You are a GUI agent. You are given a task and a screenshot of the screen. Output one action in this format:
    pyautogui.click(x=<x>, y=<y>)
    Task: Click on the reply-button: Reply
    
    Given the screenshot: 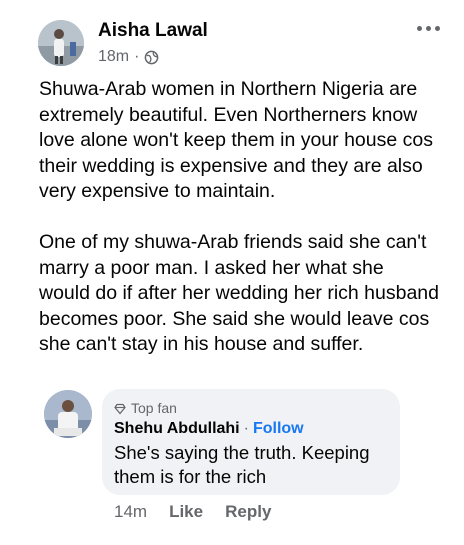 What is the action you would take?
    pyautogui.click(x=248, y=512)
    